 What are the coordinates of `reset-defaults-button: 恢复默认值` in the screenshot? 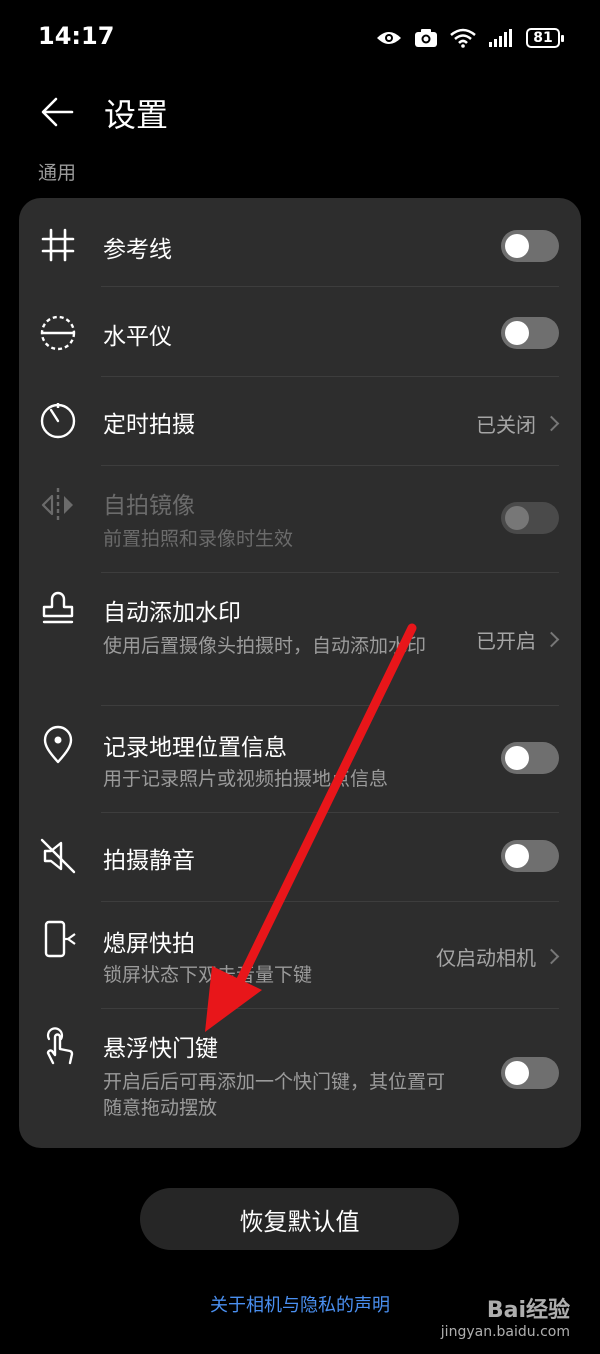 It's located at (299, 1219).